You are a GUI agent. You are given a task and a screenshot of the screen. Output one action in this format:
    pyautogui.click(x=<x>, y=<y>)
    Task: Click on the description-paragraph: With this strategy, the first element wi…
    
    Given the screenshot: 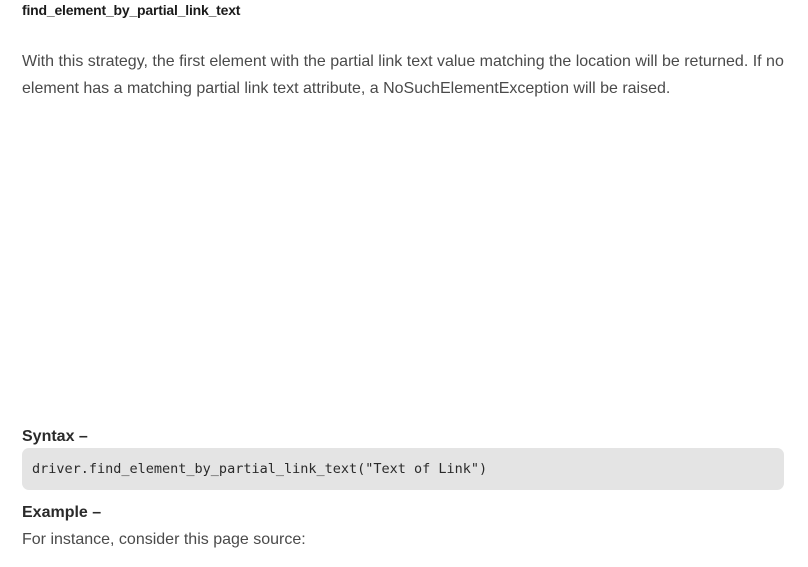 What is the action you would take?
    pyautogui.click(x=403, y=75)
    